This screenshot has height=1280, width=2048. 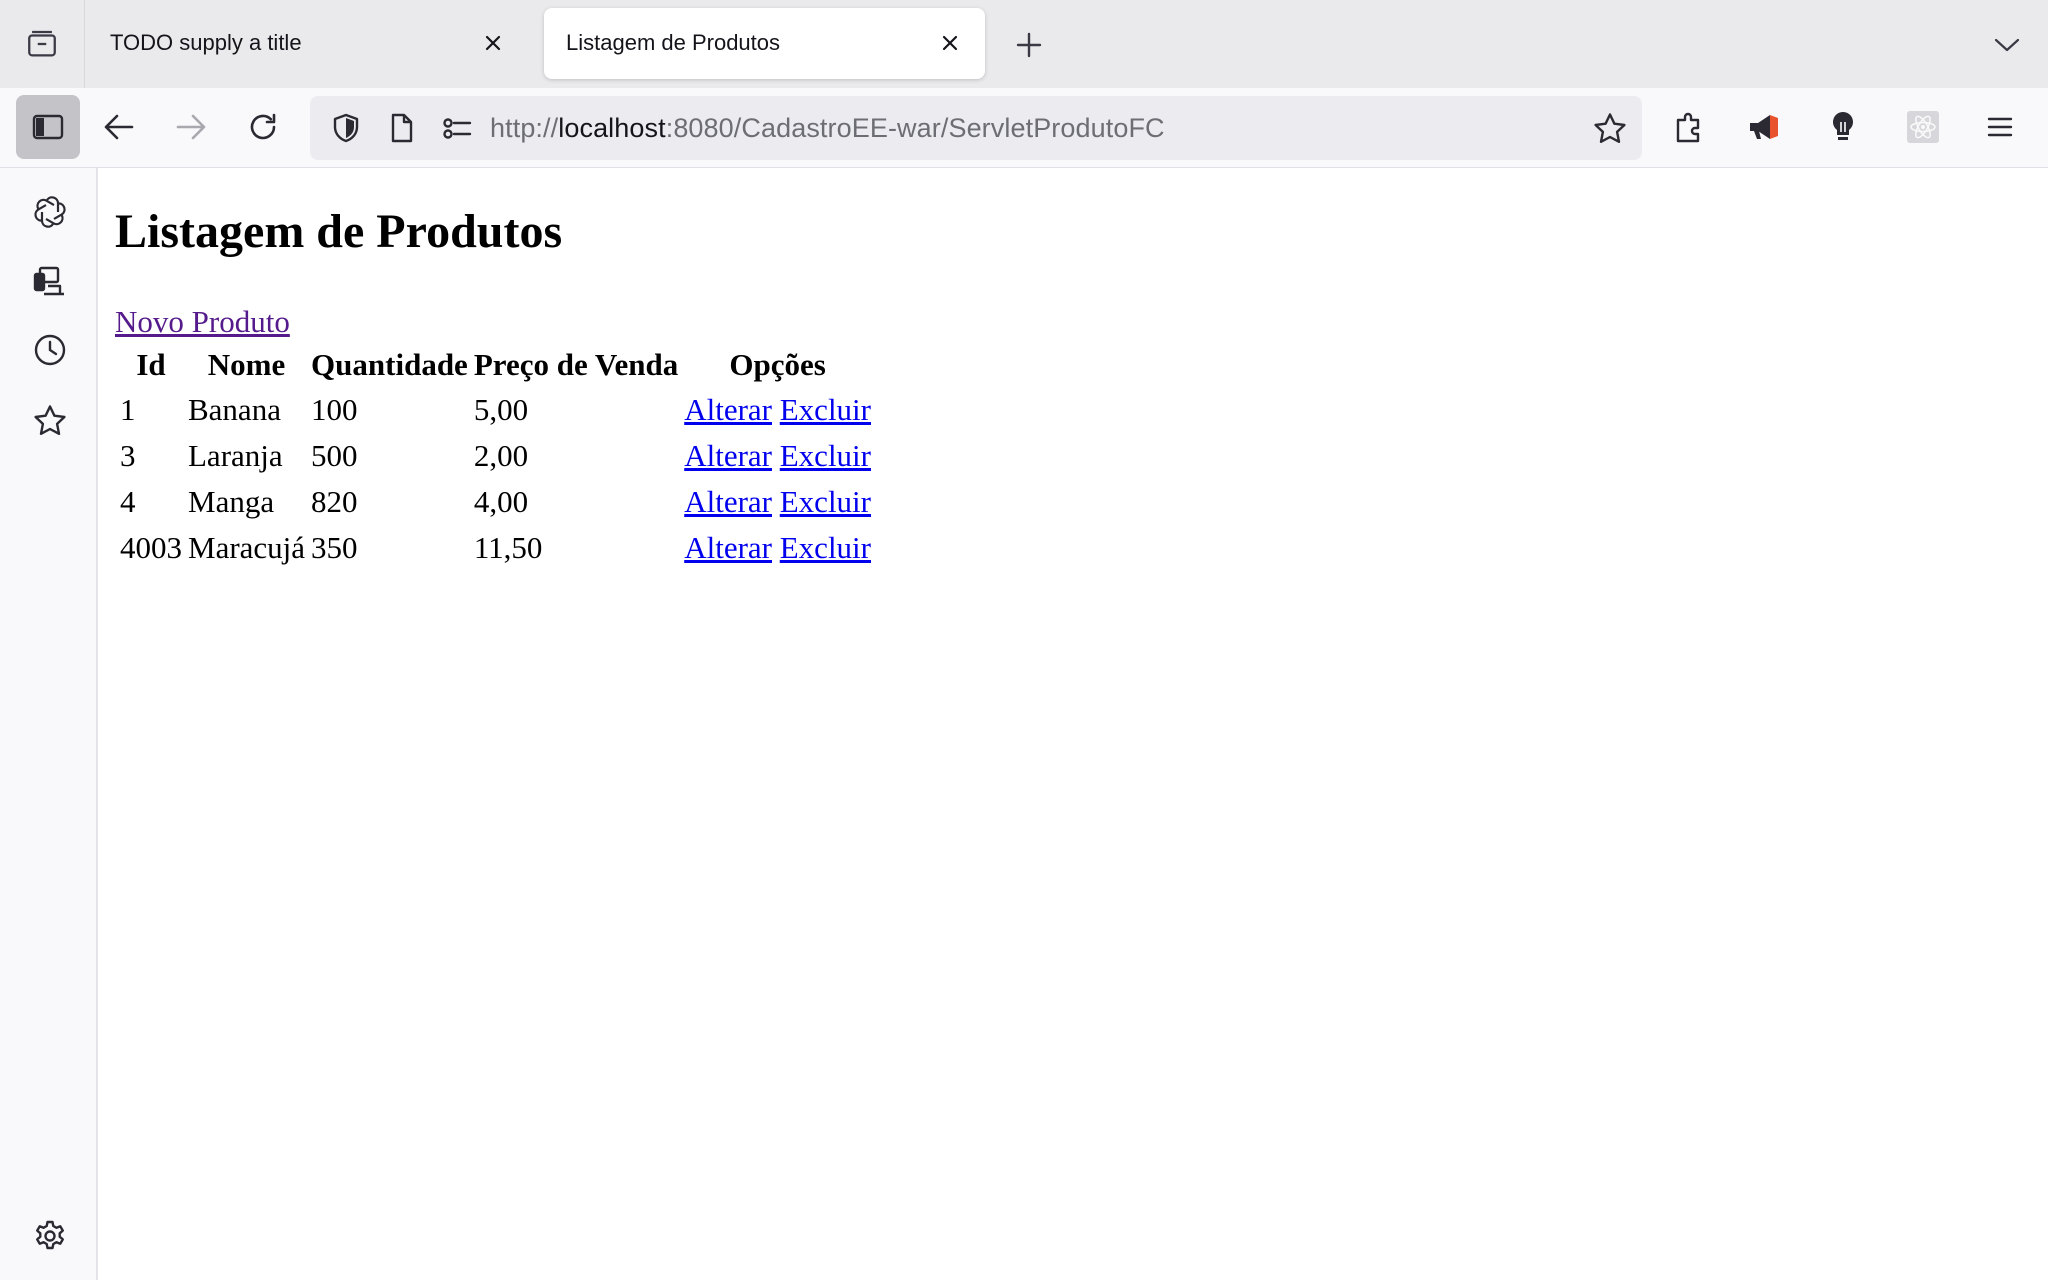 I want to click on permissions-button, so click(x=456, y=128).